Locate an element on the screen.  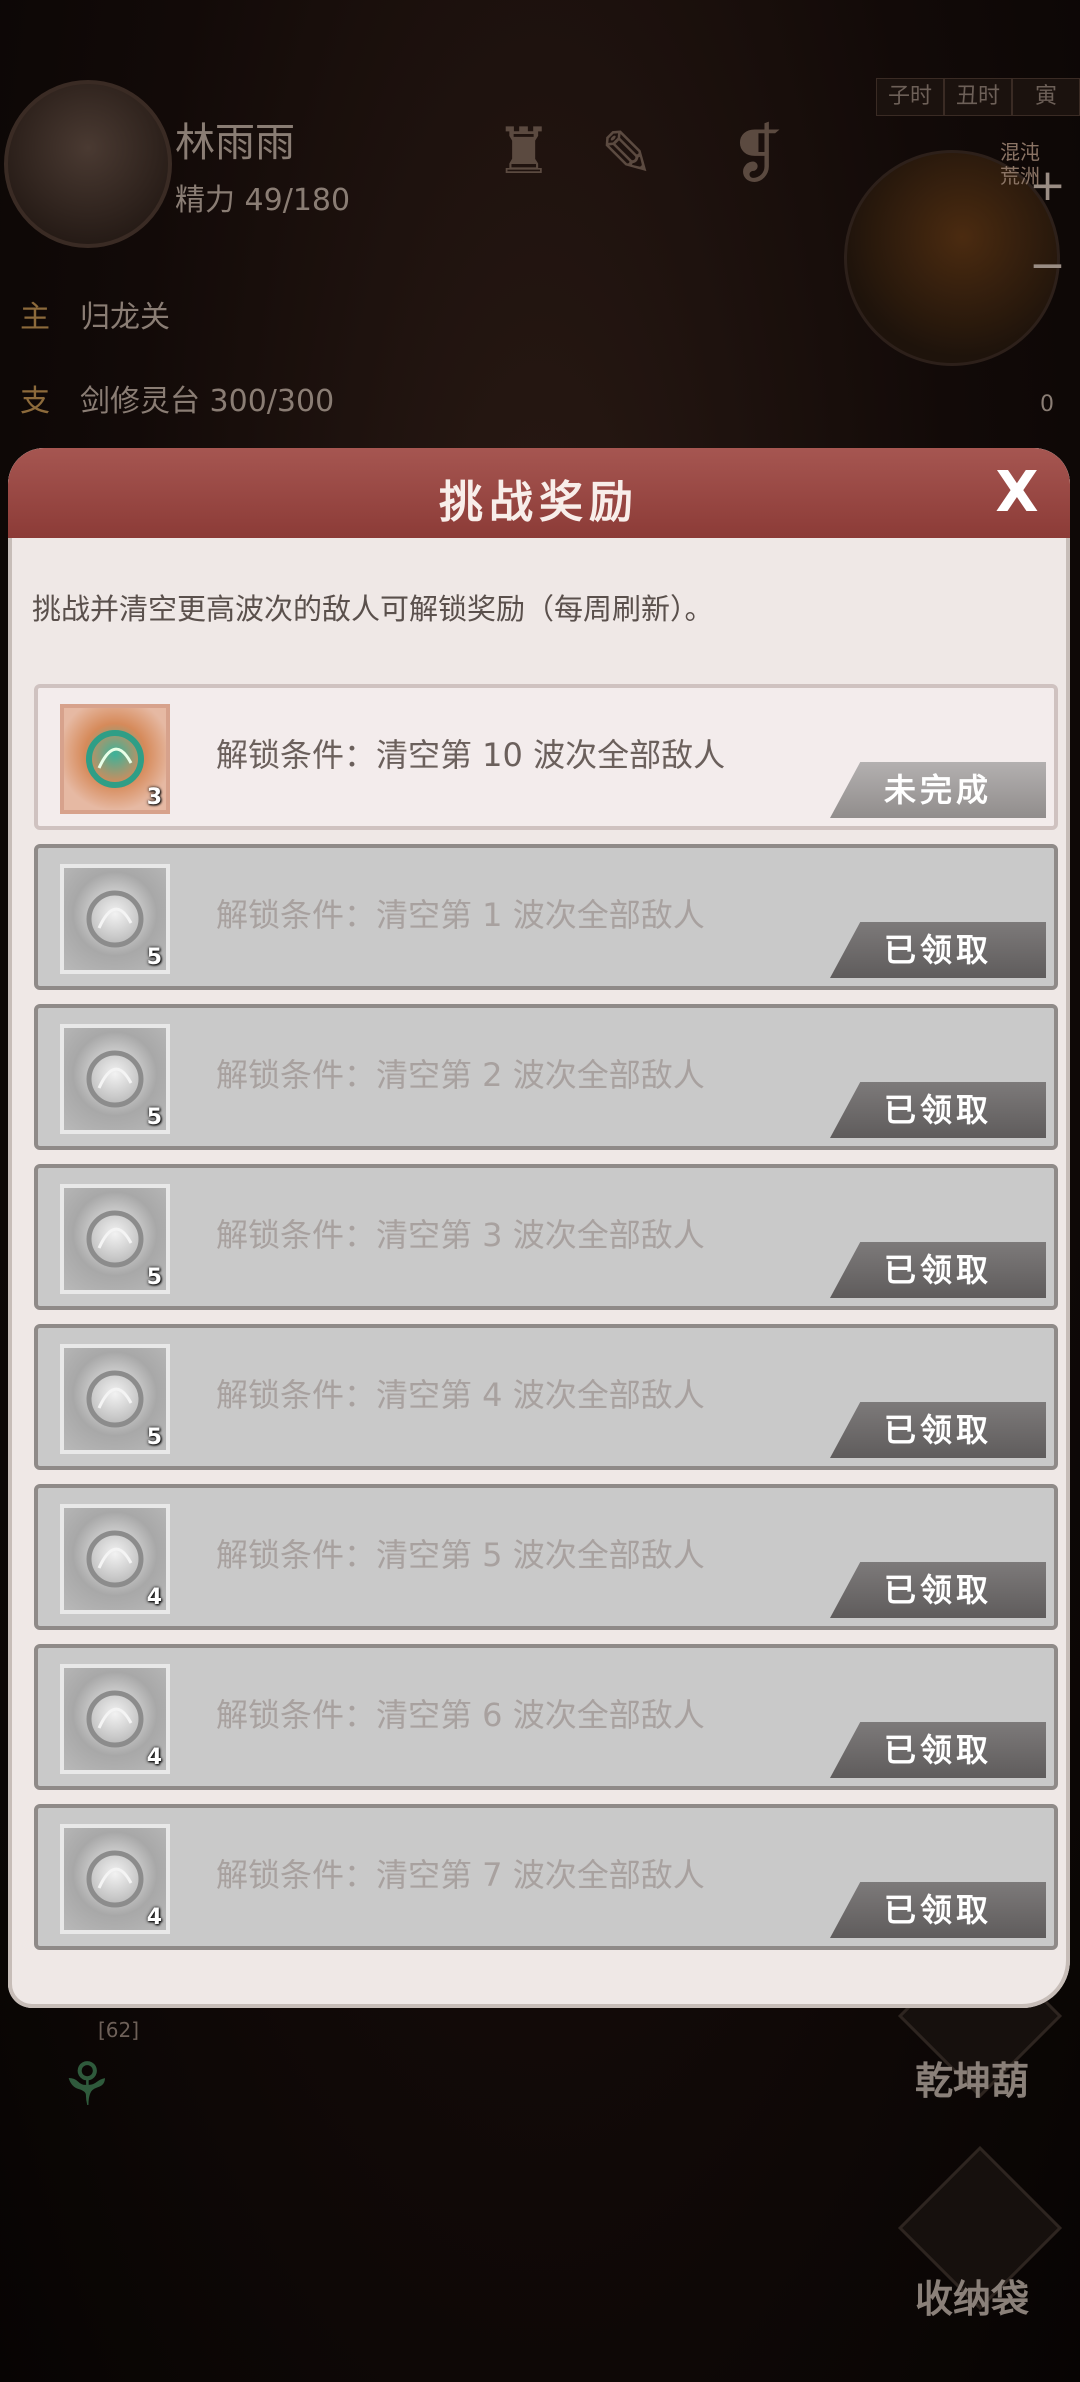
player-energy: 精力 49/180 is located at coordinates (263, 200).